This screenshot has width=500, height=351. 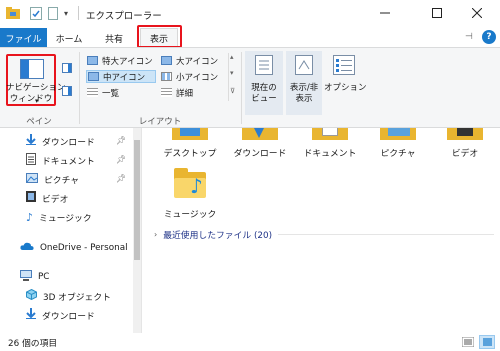 I want to click on layout-extra-large-icons: 特大アイコン, so click(x=121, y=60).